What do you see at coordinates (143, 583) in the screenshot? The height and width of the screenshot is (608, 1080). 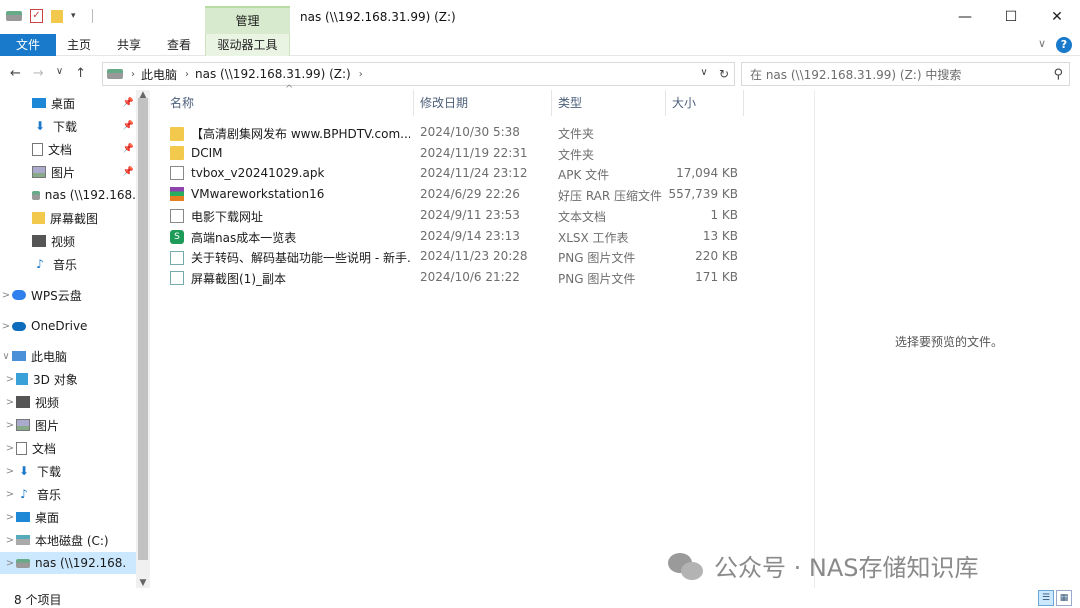 I see `scroll-down-icon: ▼` at bounding box center [143, 583].